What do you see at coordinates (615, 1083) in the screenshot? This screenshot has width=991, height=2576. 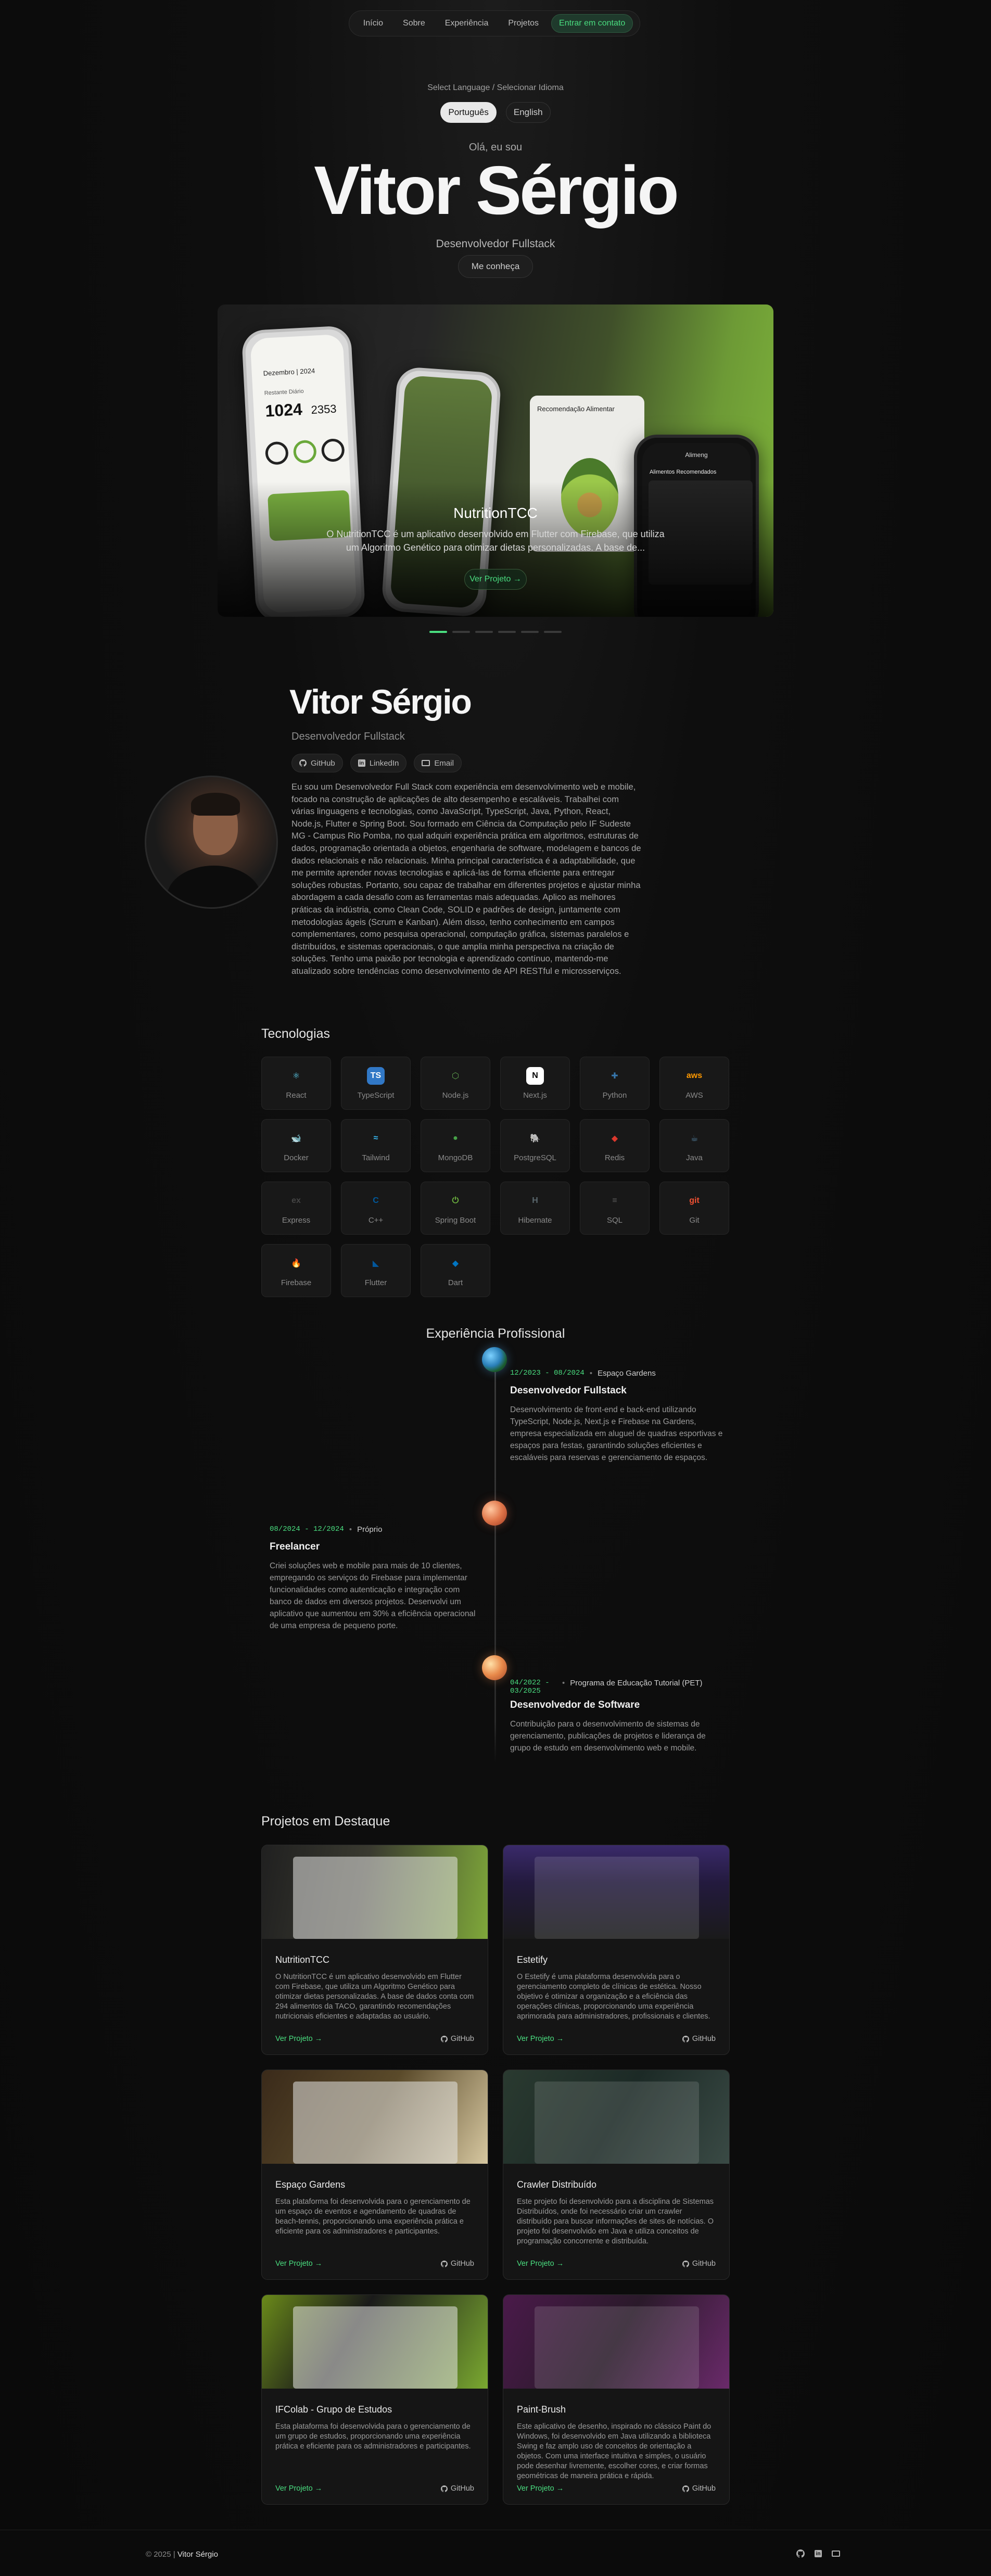 I see `tech-card: ✚ Python` at bounding box center [615, 1083].